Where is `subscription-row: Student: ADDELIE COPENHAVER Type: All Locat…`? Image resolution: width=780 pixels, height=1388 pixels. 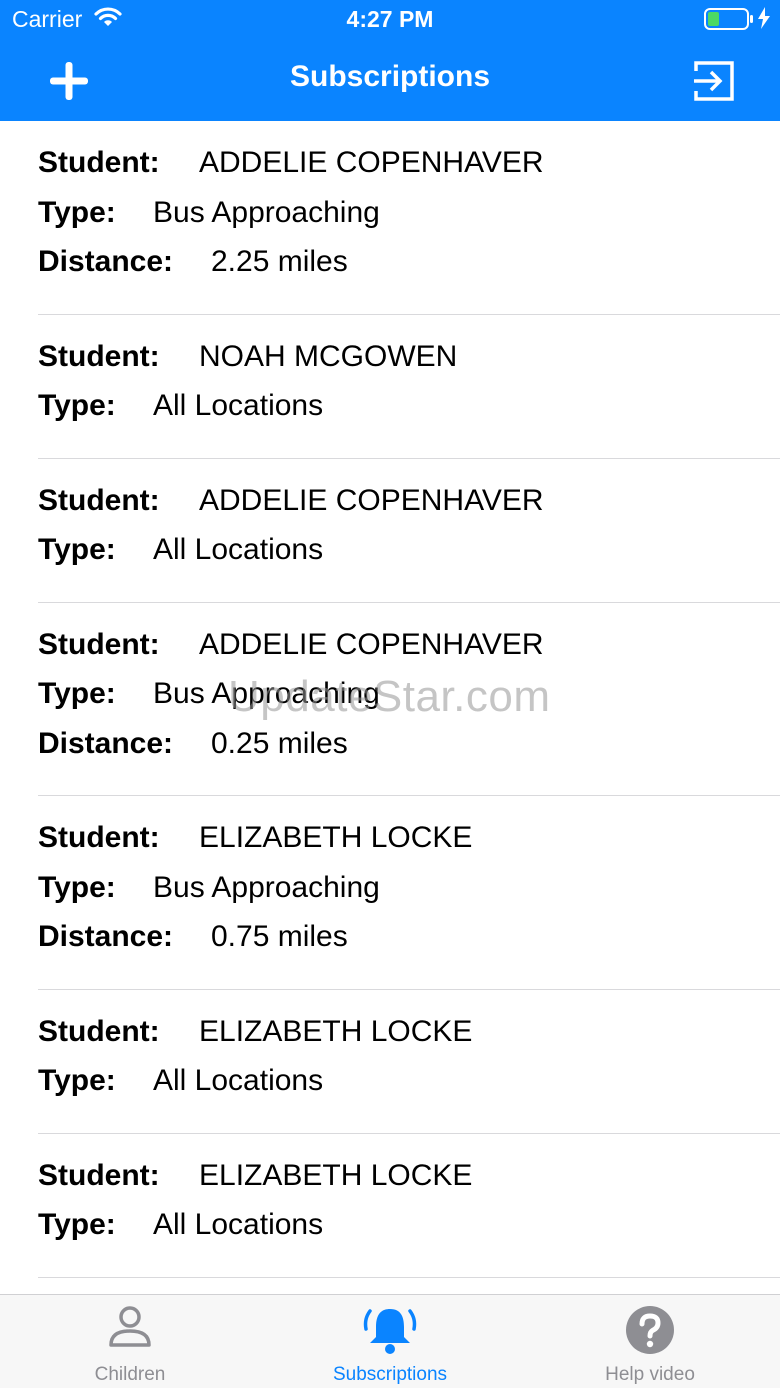
subscription-row: Student: ADDELIE COPENHAVER Type: All Locat… is located at coordinates (409, 531).